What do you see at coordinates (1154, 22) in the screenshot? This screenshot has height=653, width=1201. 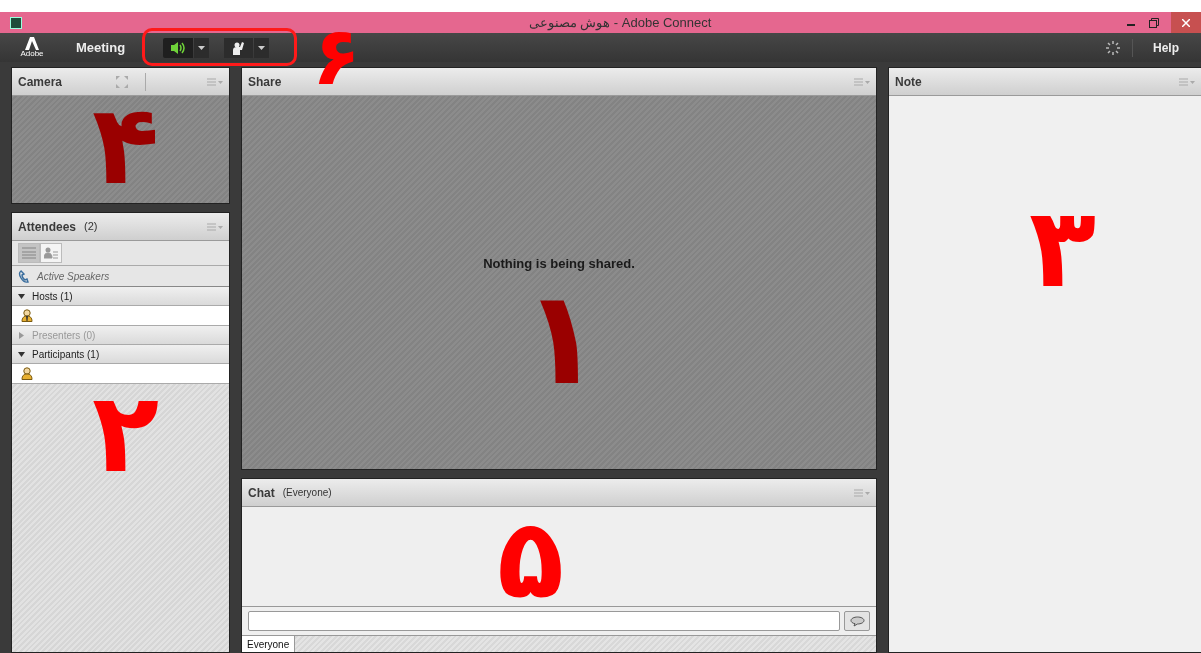 I see `restore-icon` at bounding box center [1154, 22].